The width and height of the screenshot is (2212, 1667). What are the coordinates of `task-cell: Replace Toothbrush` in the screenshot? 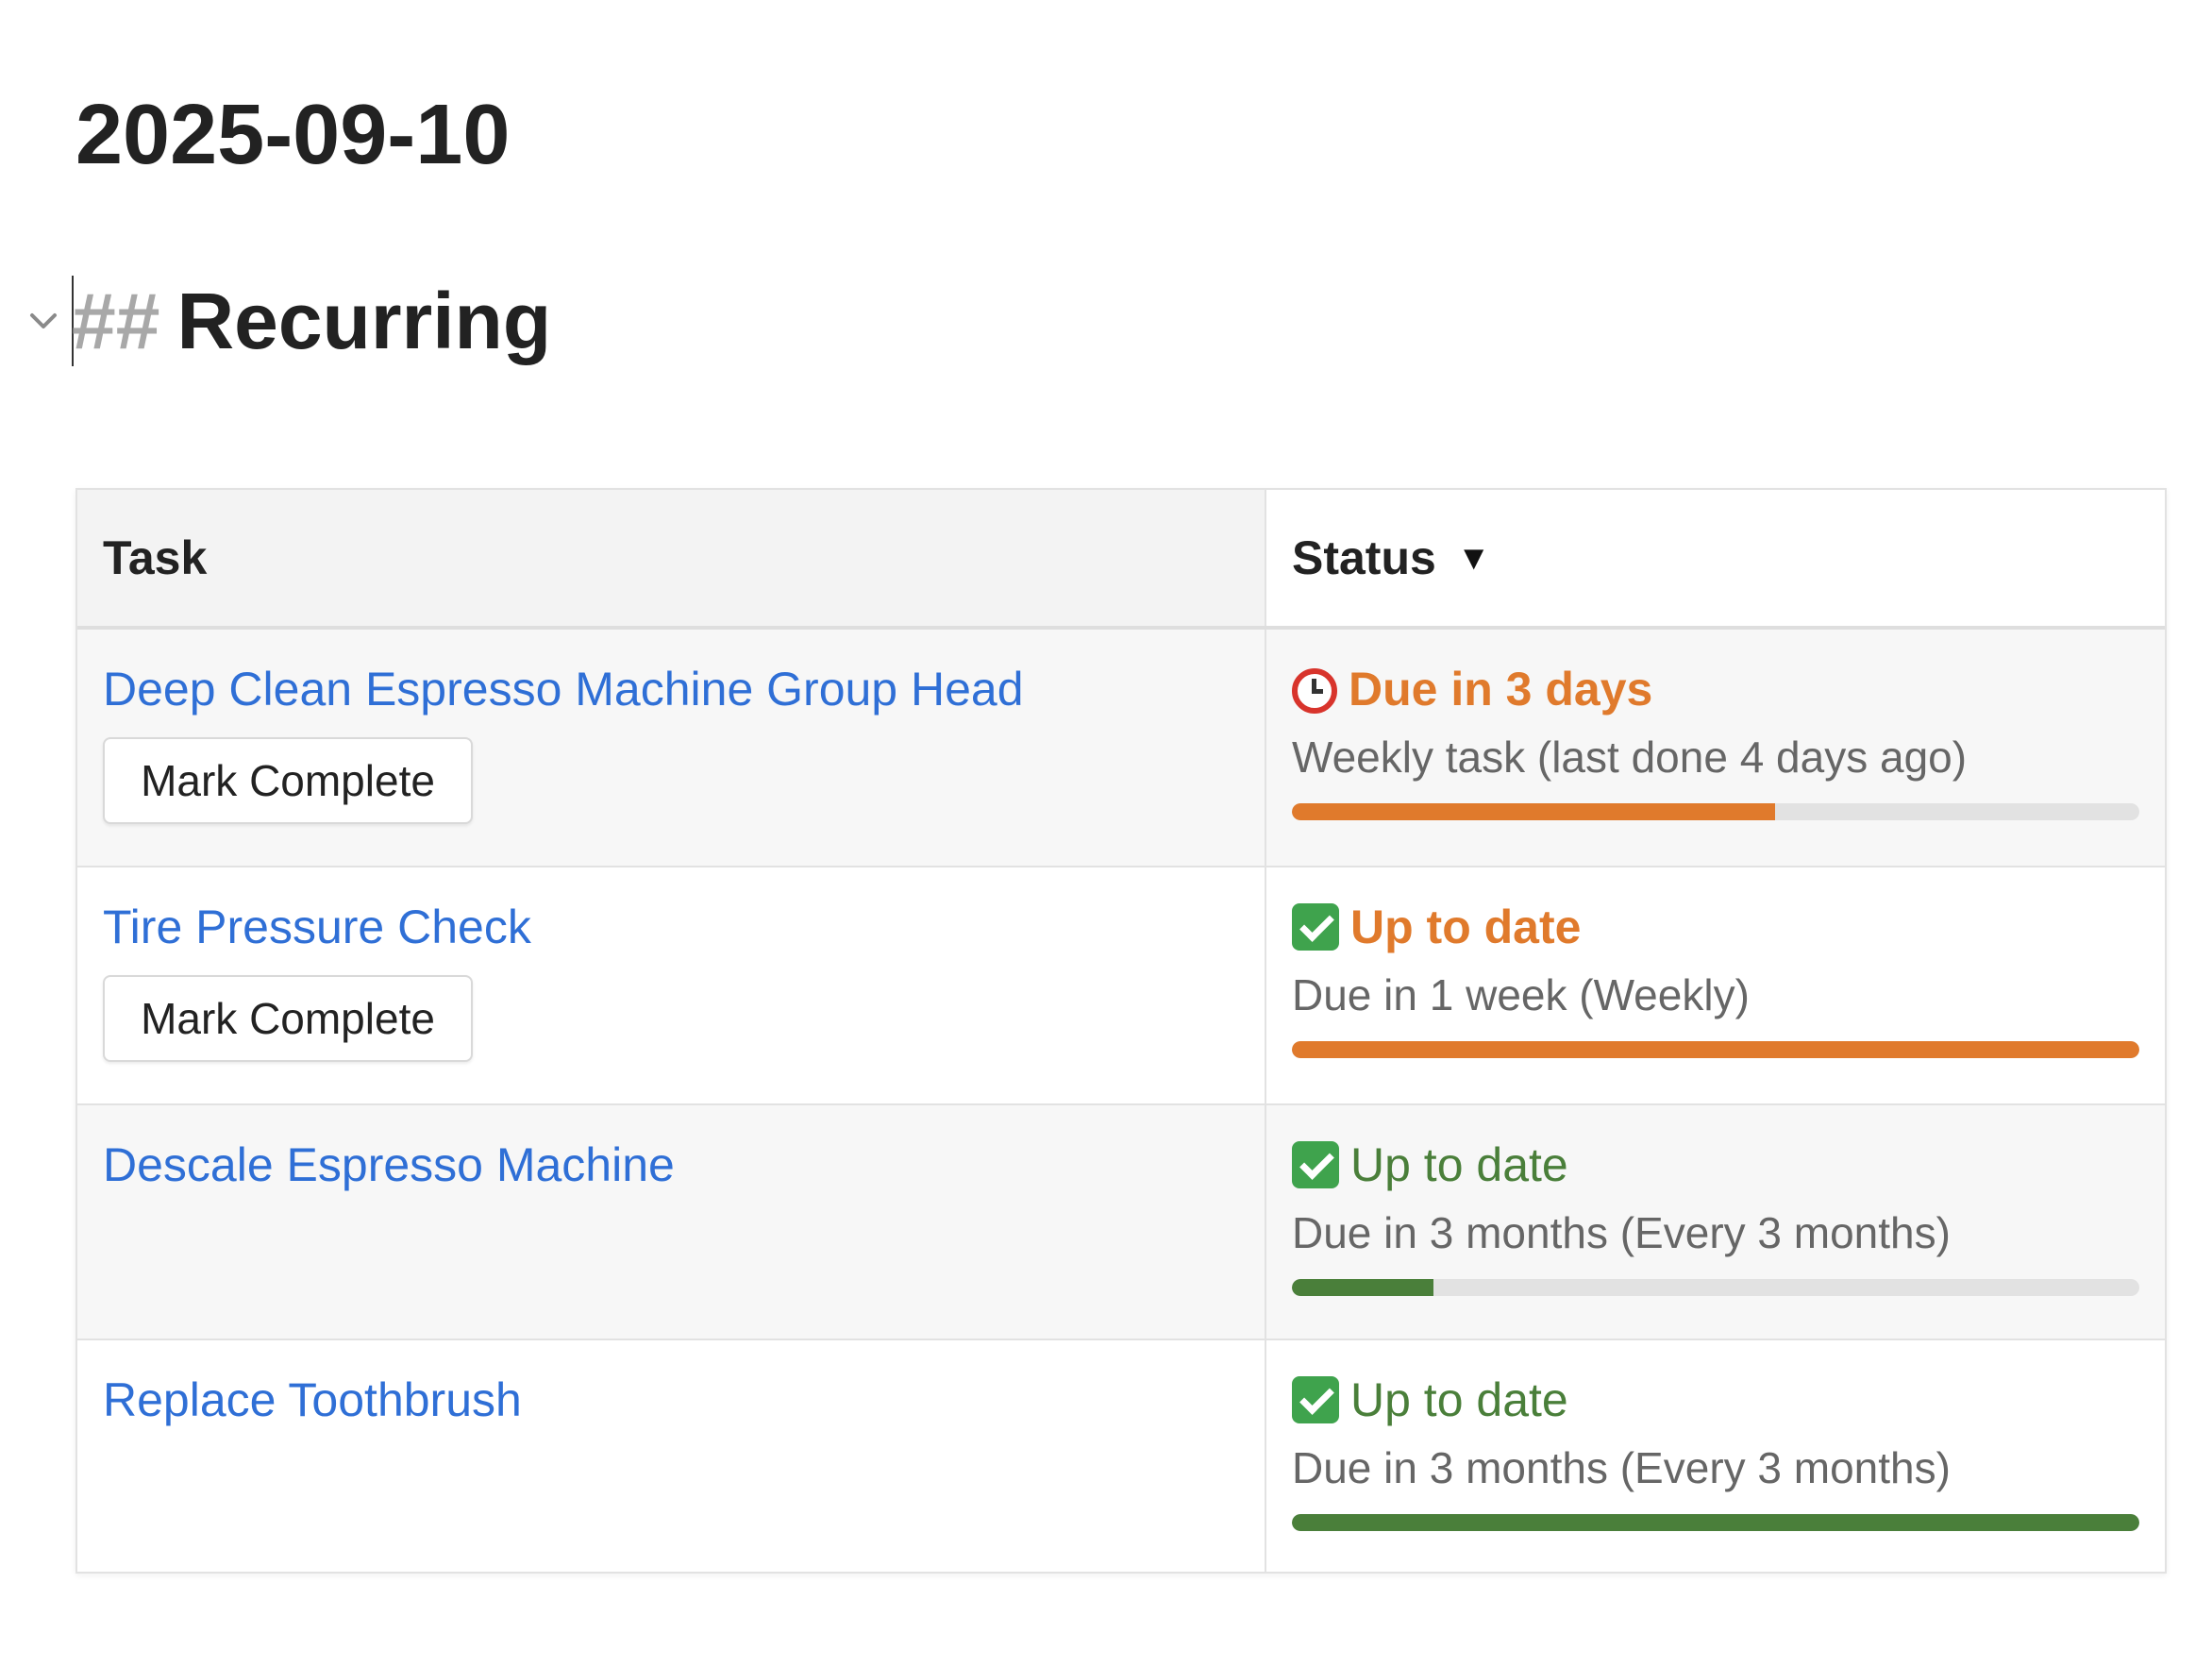 It's located at (671, 1455).